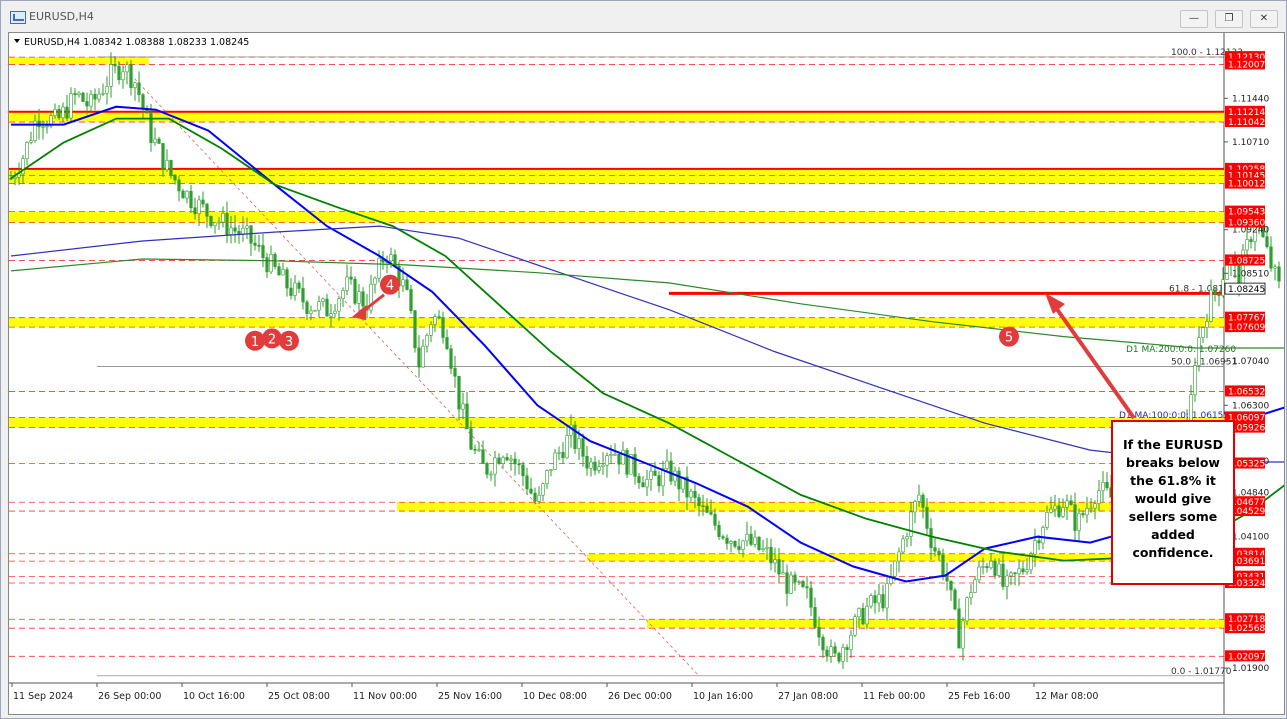  Describe the element at coordinates (1246, 657) in the screenshot. I see `price-tag-label: 1.02097` at that location.